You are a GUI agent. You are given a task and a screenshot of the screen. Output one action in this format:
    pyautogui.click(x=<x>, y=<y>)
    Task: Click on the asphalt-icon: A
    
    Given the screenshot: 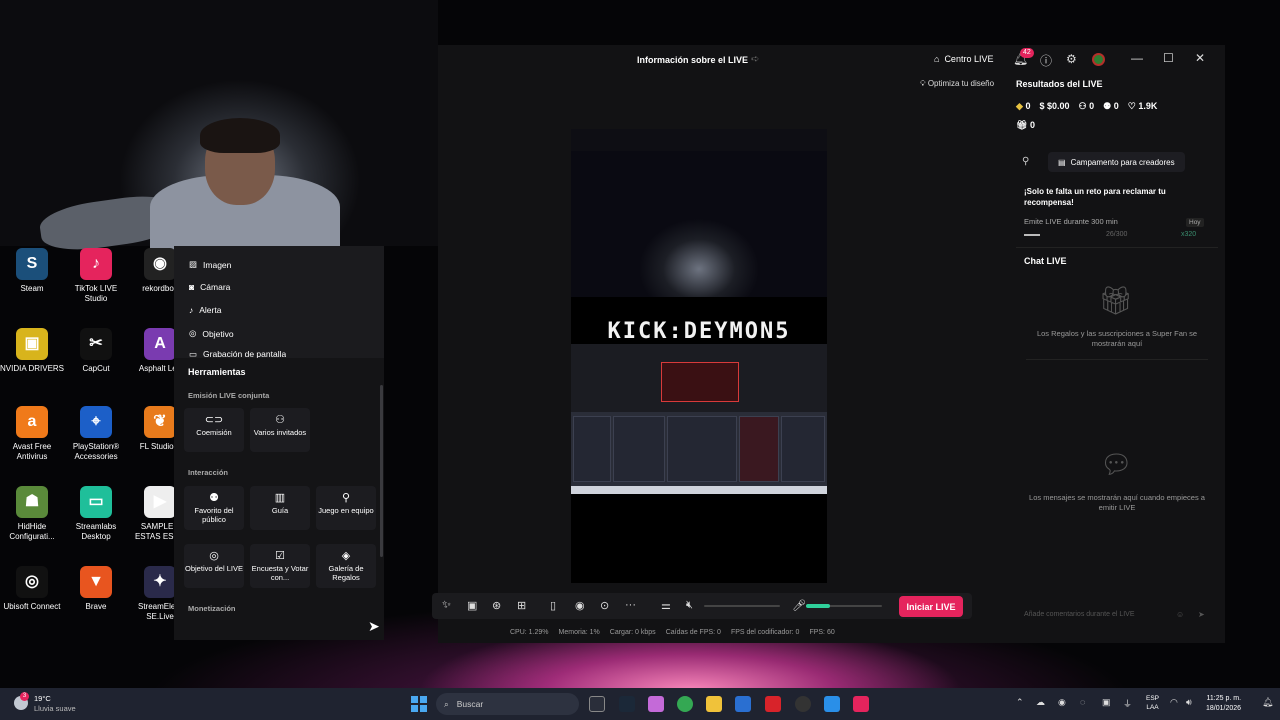 What is the action you would take?
    pyautogui.click(x=160, y=344)
    